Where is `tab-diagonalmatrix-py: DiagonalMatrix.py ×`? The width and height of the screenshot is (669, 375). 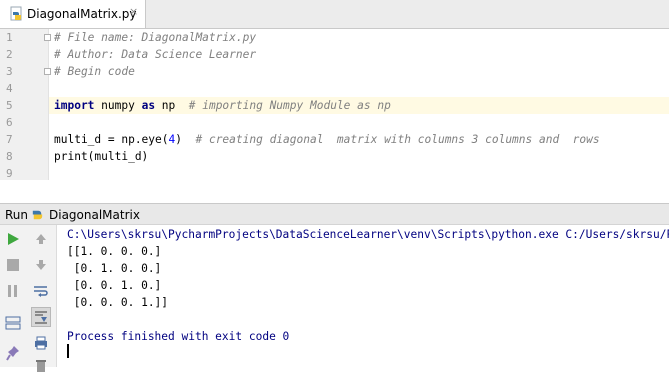 tab-diagonalmatrix-py: DiagonalMatrix.py × is located at coordinates (73, 14).